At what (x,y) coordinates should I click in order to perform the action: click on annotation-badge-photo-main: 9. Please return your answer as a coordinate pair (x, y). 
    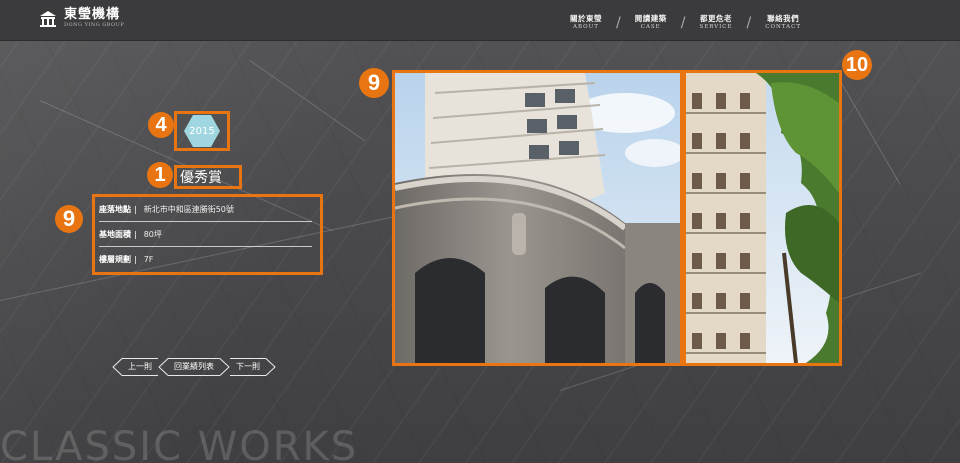
    Looking at the image, I should click on (374, 83).